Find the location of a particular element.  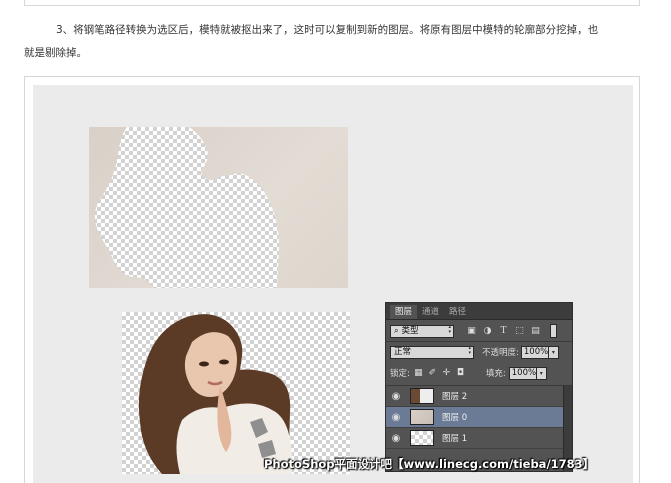

filter-toggle is located at coordinates (553, 331).